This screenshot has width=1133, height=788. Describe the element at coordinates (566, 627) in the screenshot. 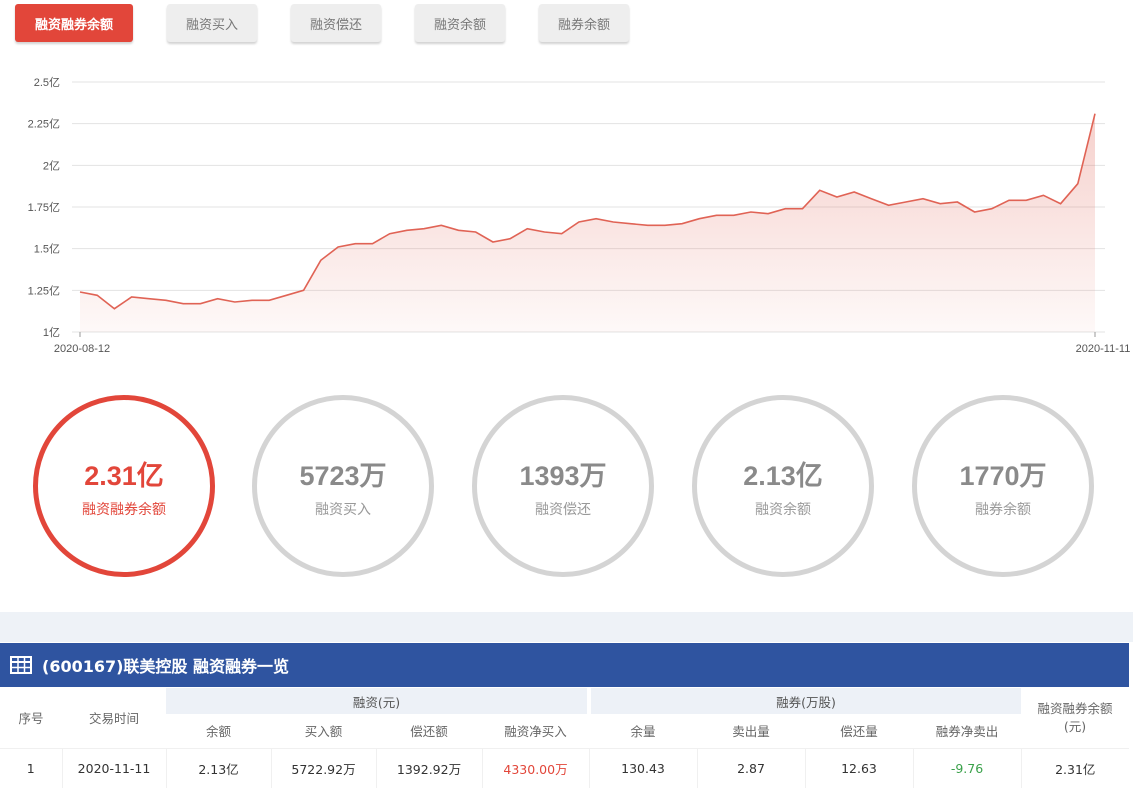

I see `section-divider` at that location.